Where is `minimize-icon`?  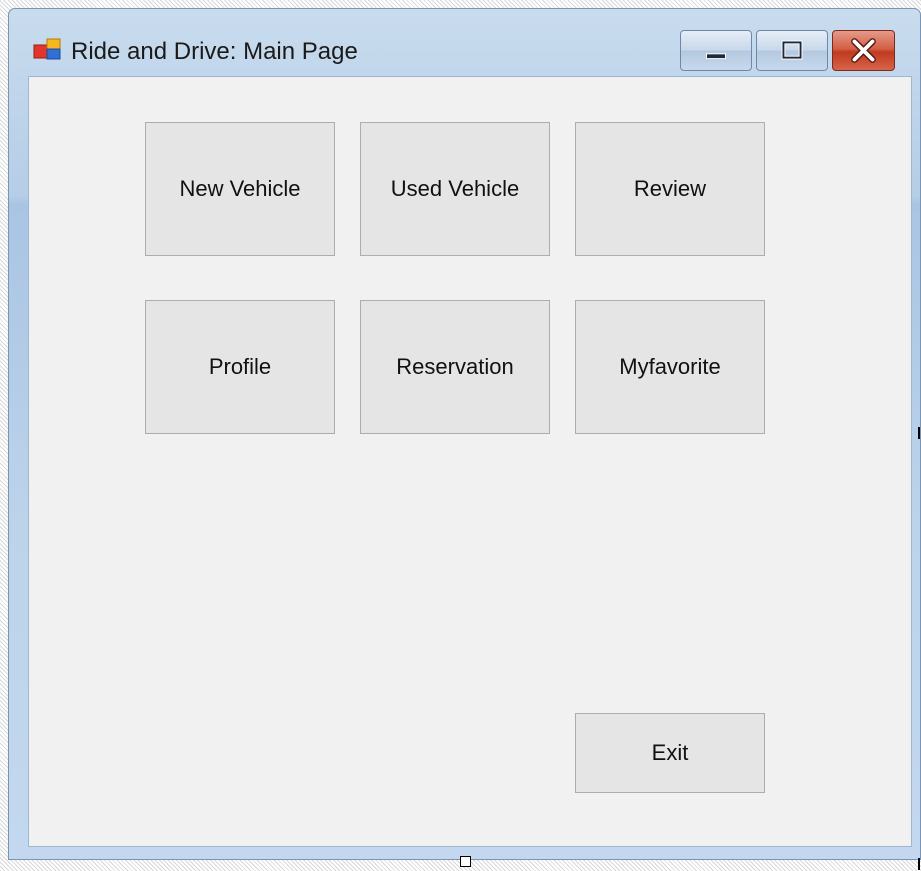
minimize-icon is located at coordinates (716, 56).